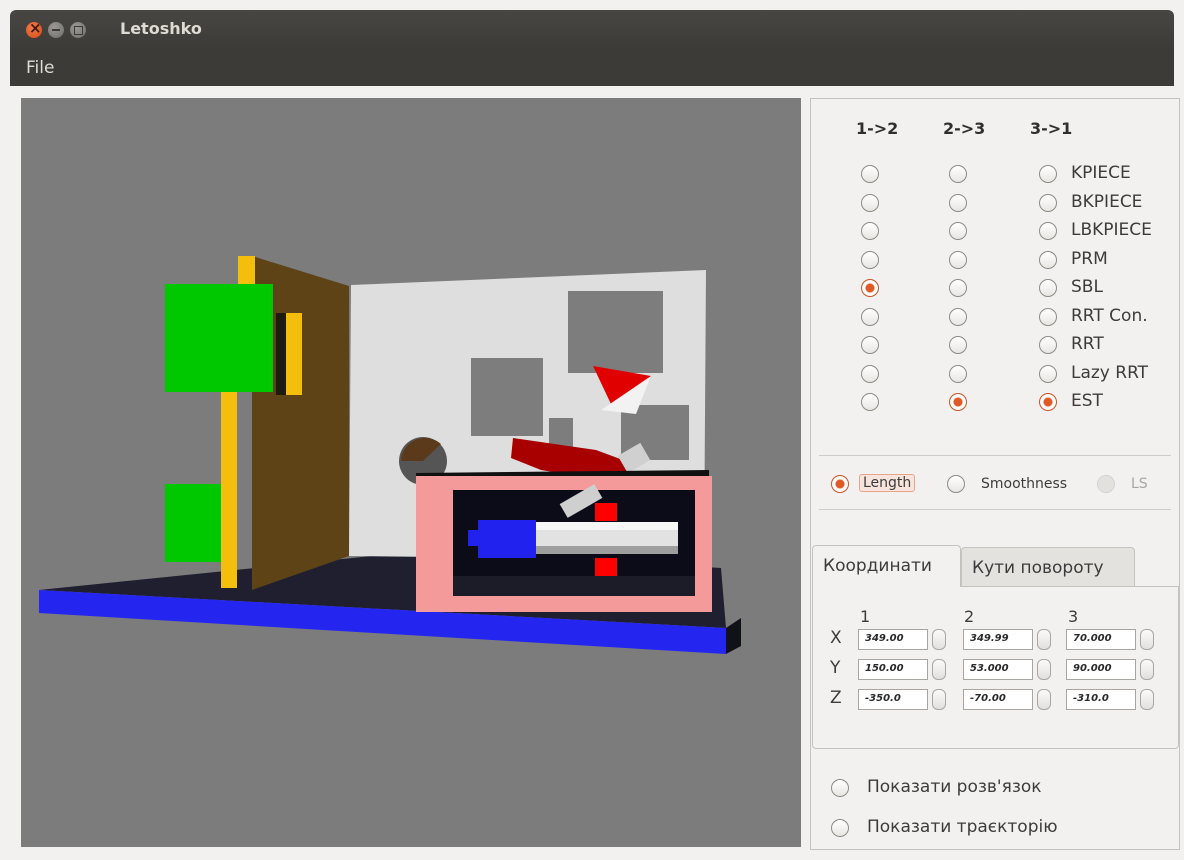 The width and height of the screenshot is (1184, 860). What do you see at coordinates (886, 566) in the screenshot?
I see `tab-coordinates: Координати` at bounding box center [886, 566].